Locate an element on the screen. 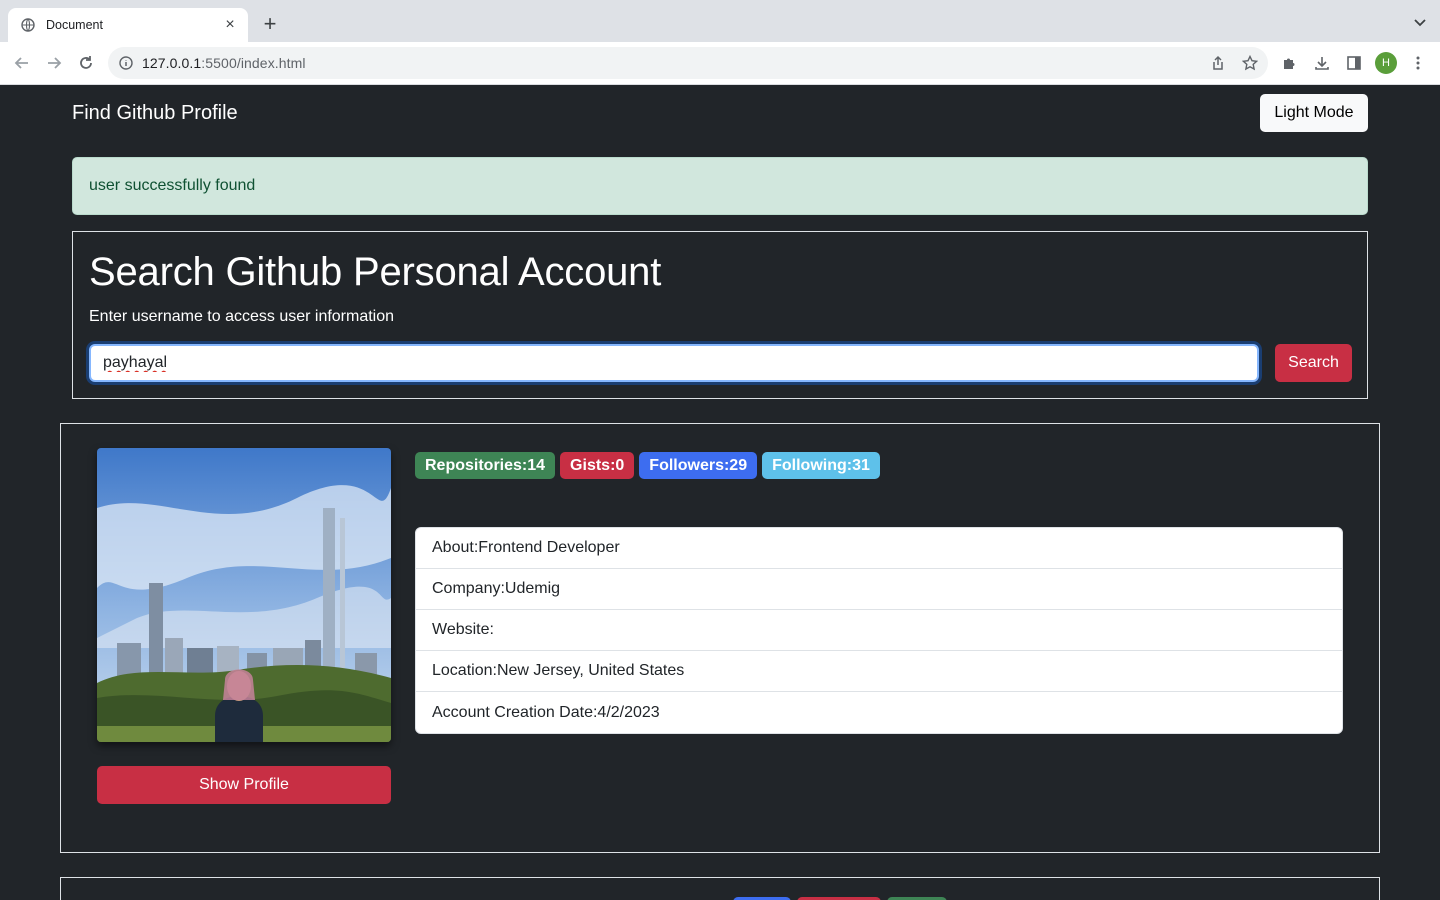  profile-photo-illustration is located at coordinates (244, 595).